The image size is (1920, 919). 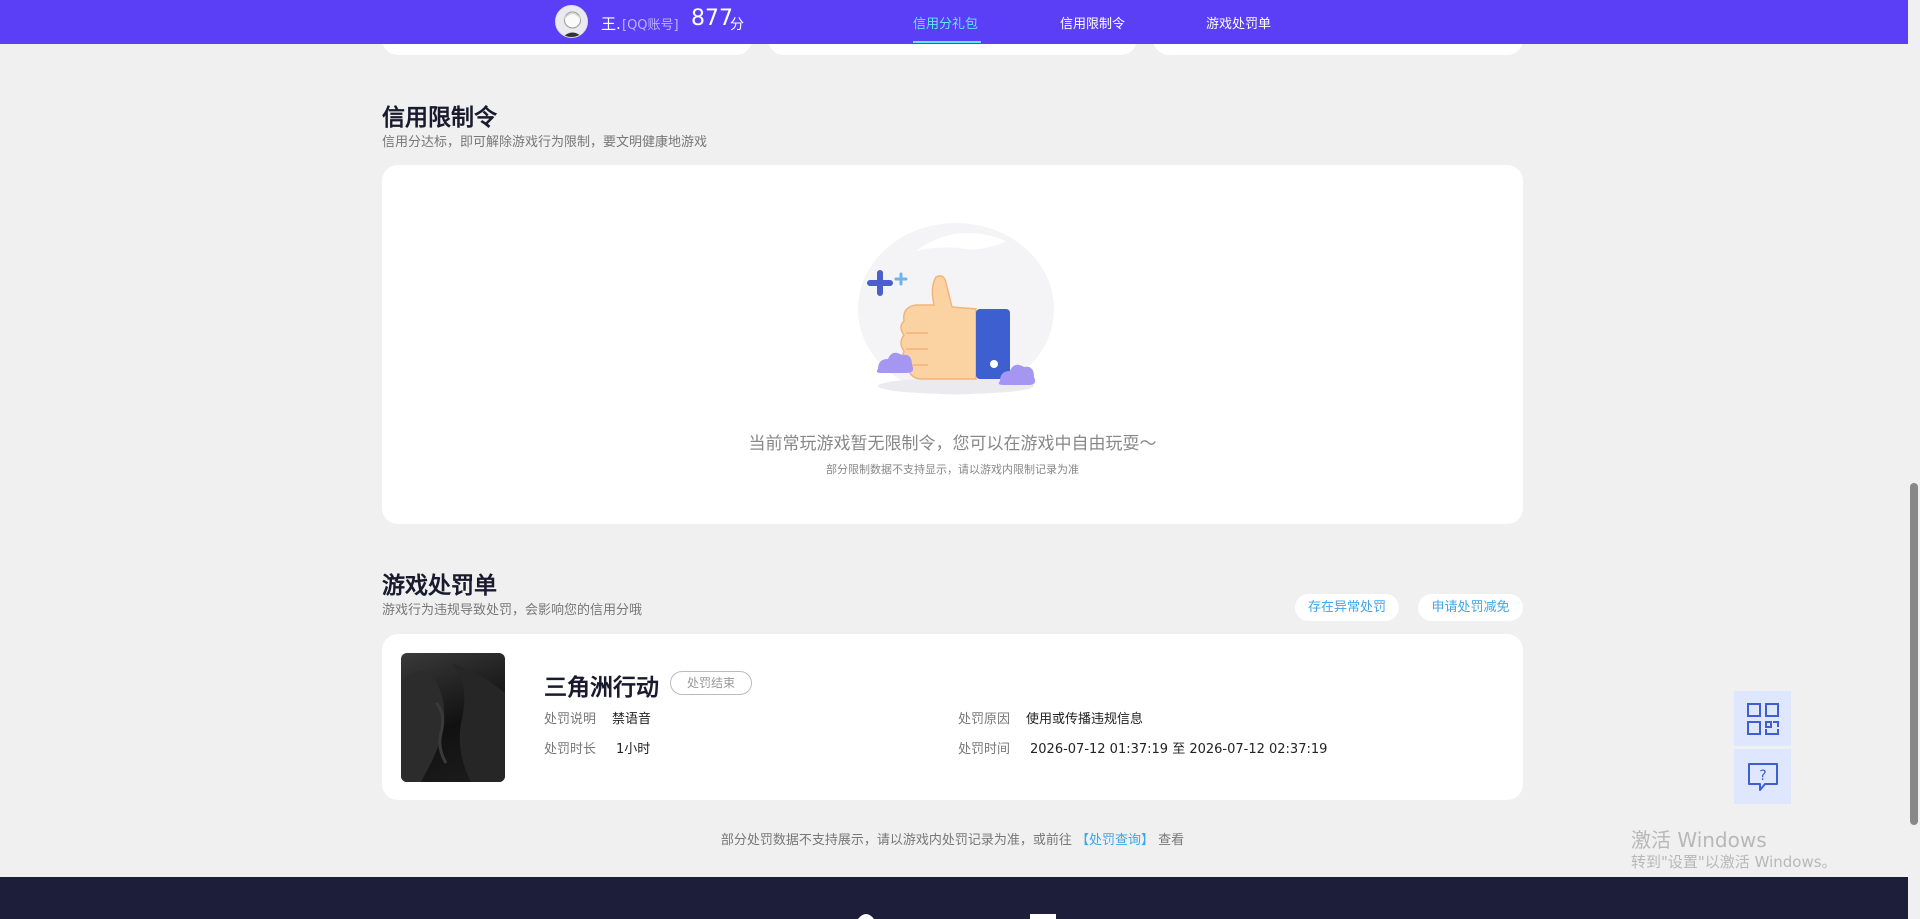 What do you see at coordinates (1699, 840) in the screenshot?
I see `windows-activation-watermark: 激活 Windows` at bounding box center [1699, 840].